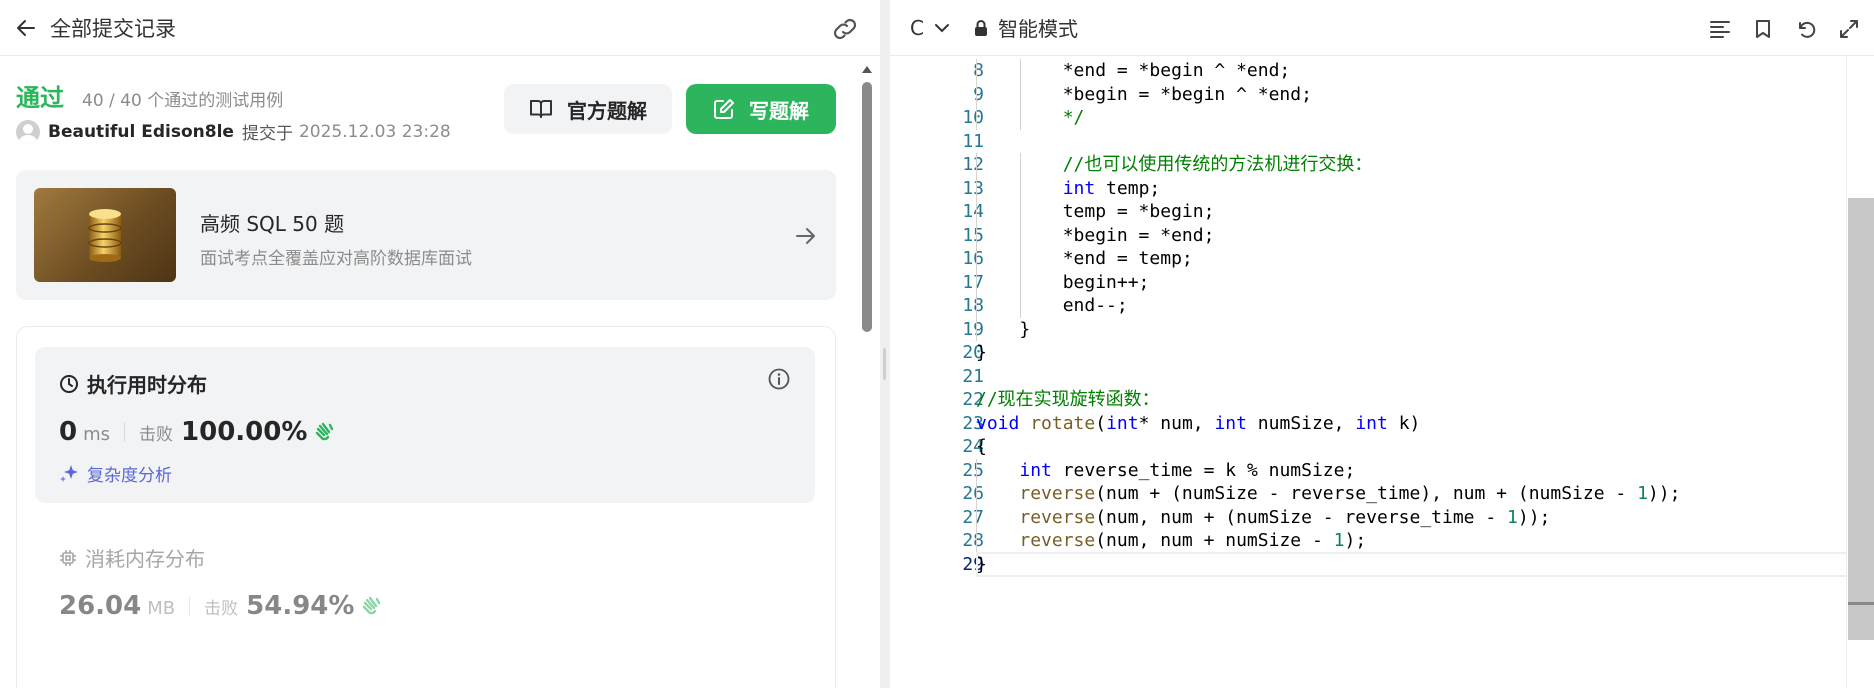 This screenshot has width=1874, height=688. Describe the element at coordinates (973, 305) in the screenshot. I see `line-number: 18` at that location.